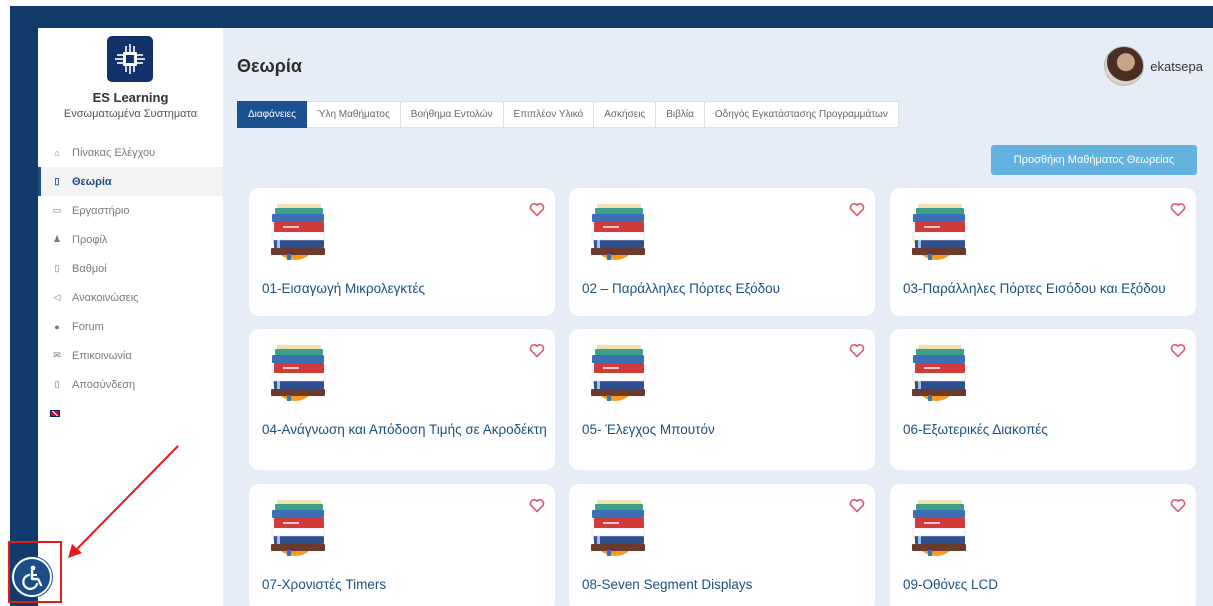 This screenshot has width=1213, height=606. What do you see at coordinates (102, 355) in the screenshot?
I see `sidebar-item-label: Επικοινωνία` at bounding box center [102, 355].